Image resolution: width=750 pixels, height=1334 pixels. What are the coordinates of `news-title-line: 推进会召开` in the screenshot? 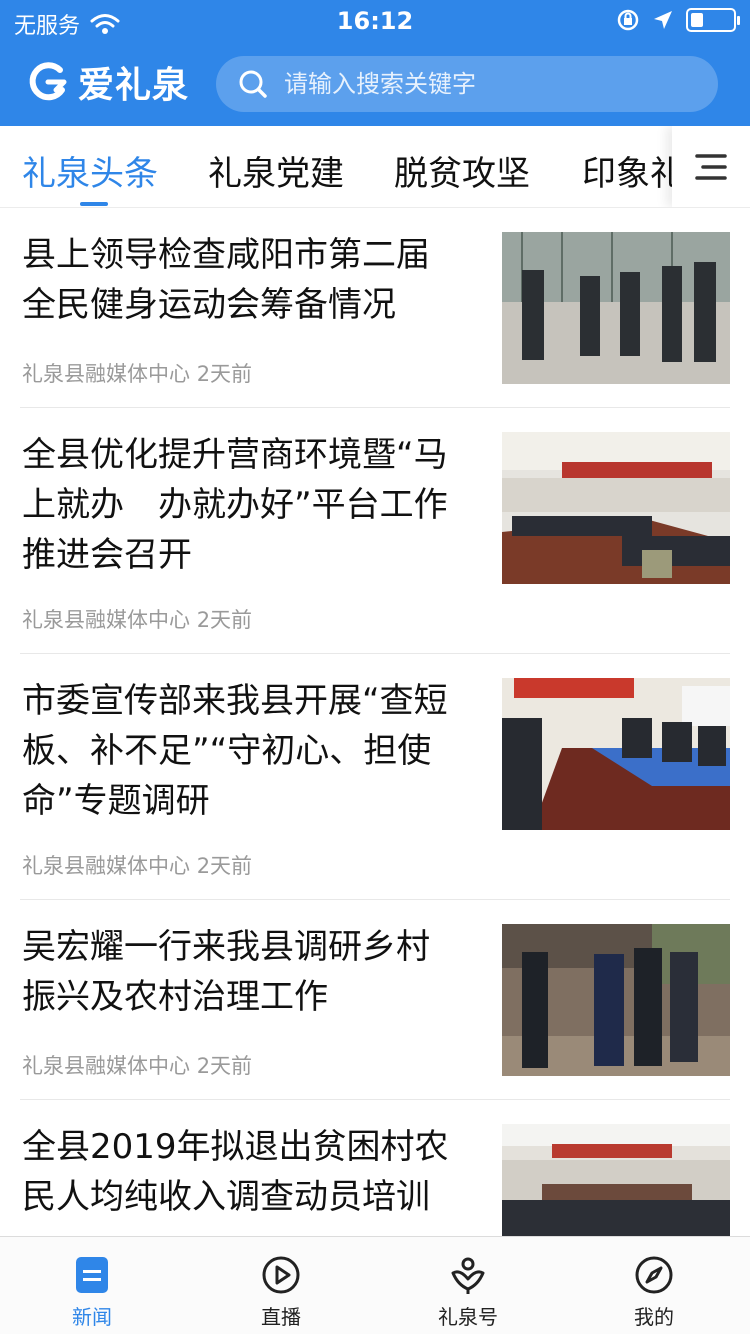 It's located at (107, 555).